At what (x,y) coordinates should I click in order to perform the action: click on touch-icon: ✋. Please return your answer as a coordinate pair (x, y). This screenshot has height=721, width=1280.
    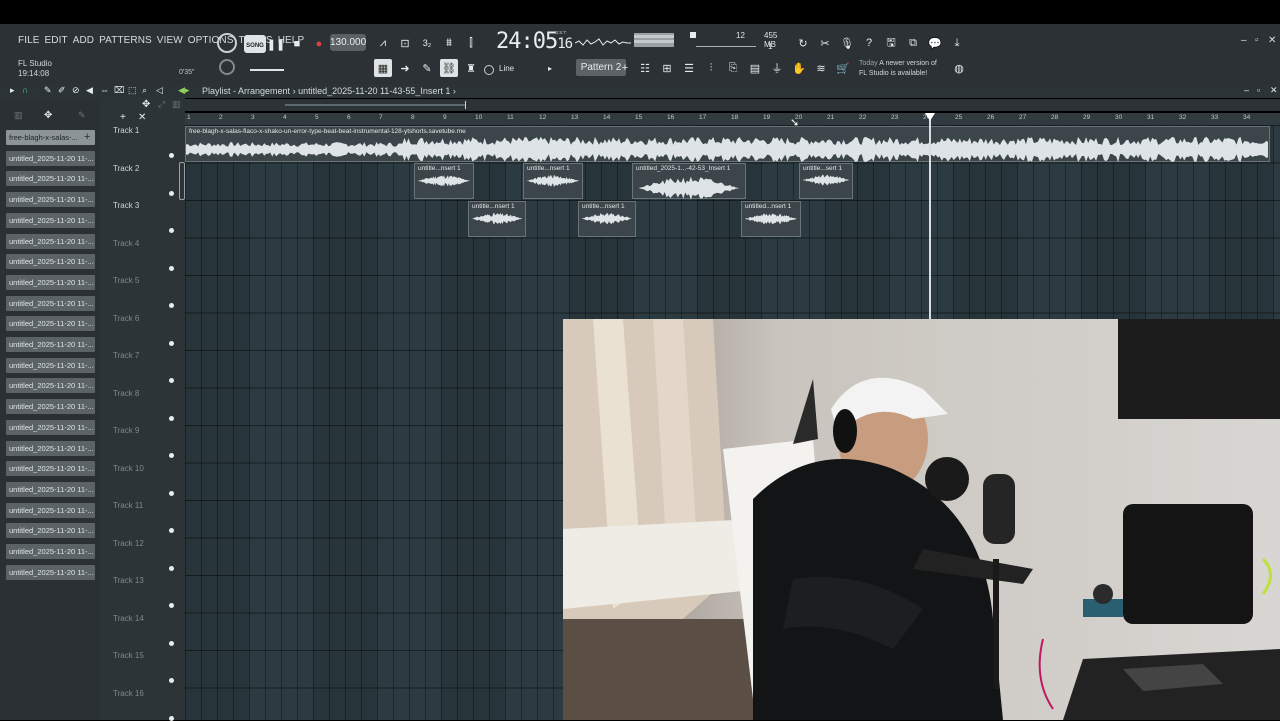
    Looking at the image, I should click on (799, 68).